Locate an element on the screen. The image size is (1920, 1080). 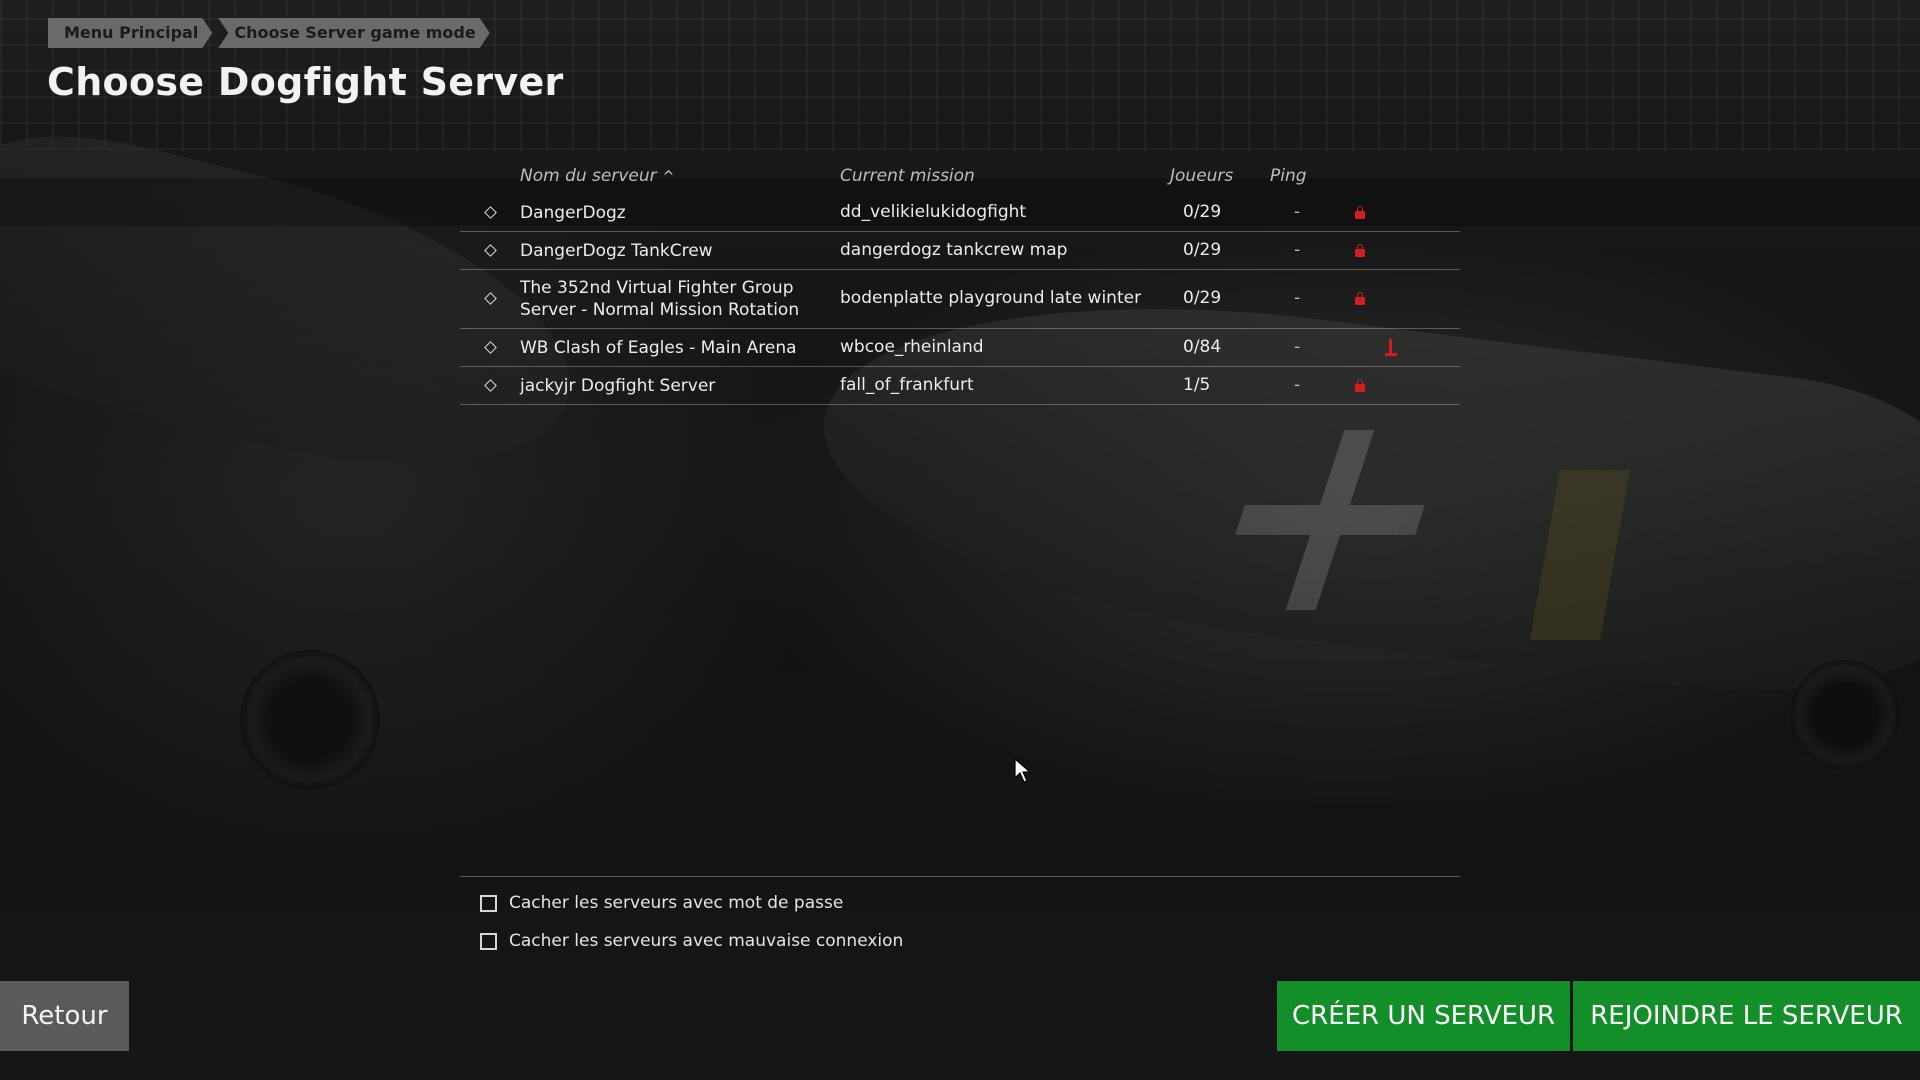
server-players: 1/5 is located at coordinates (1197, 385).